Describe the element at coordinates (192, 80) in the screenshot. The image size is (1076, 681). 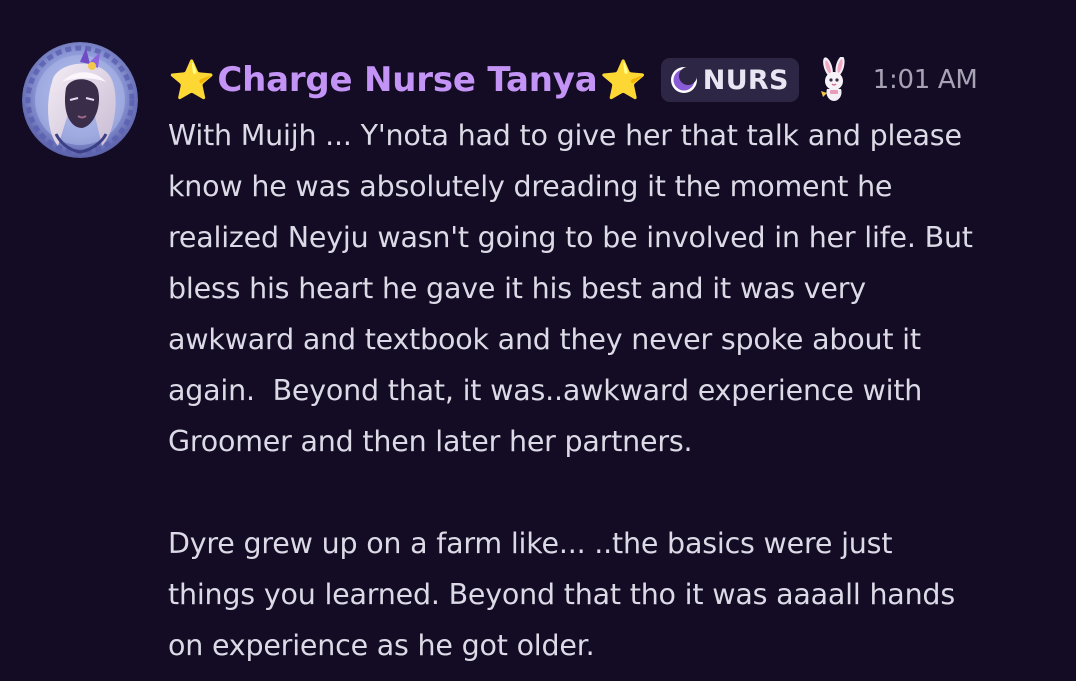
I see `star-prefix: ⭐` at that location.